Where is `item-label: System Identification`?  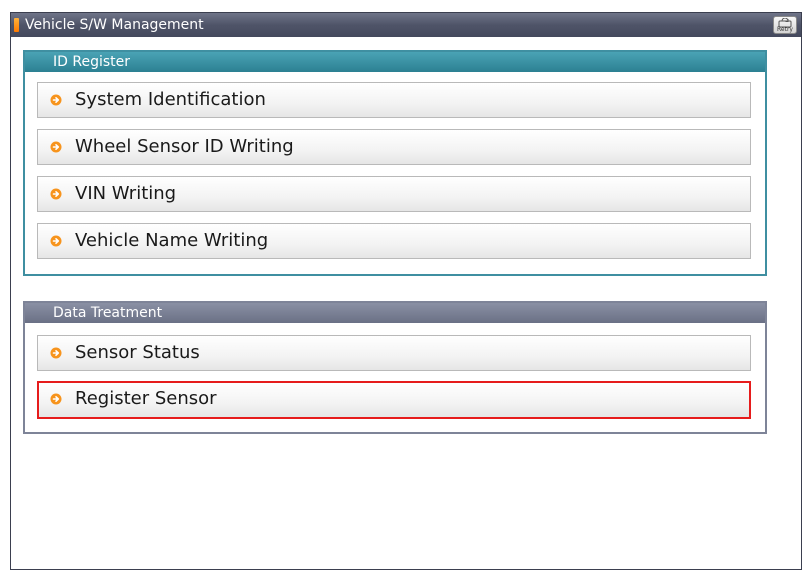
item-label: System Identification is located at coordinates (170, 99).